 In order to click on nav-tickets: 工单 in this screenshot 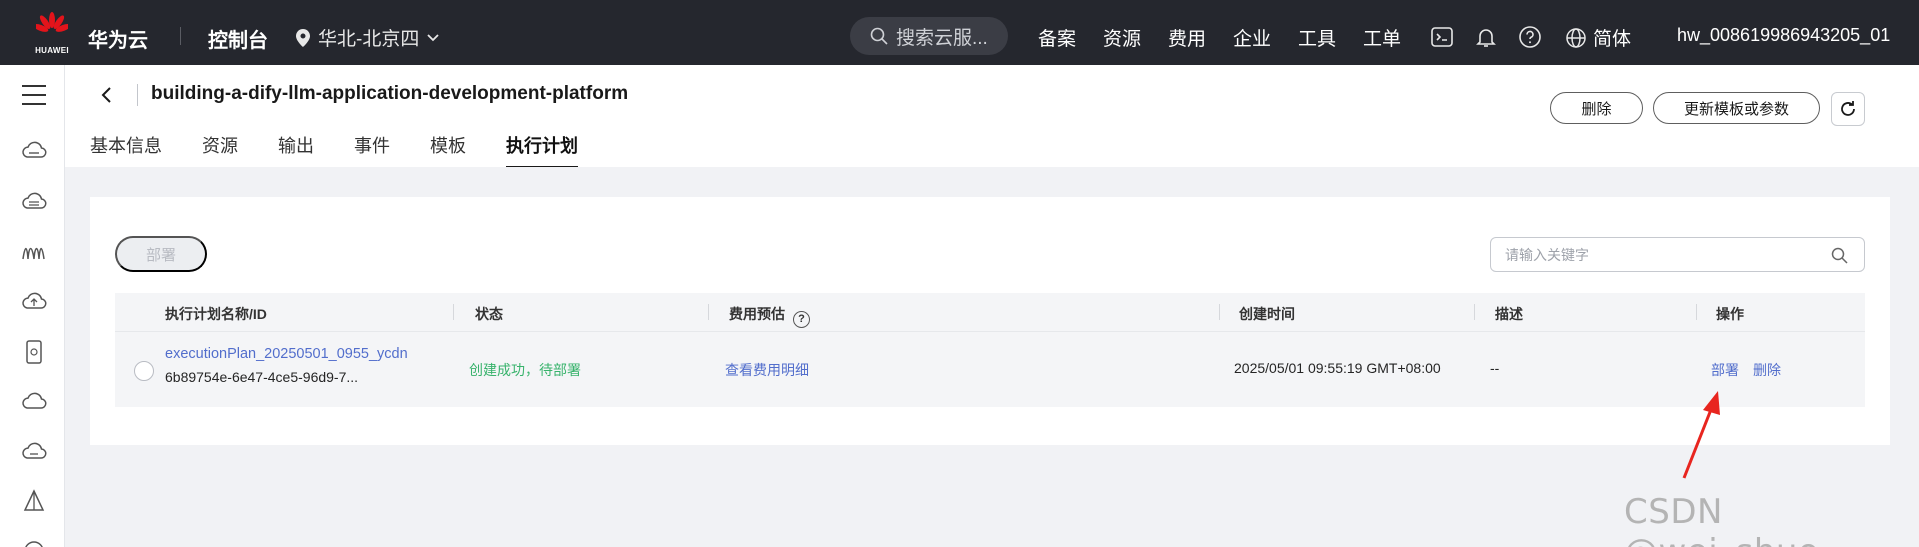, I will do `click(1395, 37)`.